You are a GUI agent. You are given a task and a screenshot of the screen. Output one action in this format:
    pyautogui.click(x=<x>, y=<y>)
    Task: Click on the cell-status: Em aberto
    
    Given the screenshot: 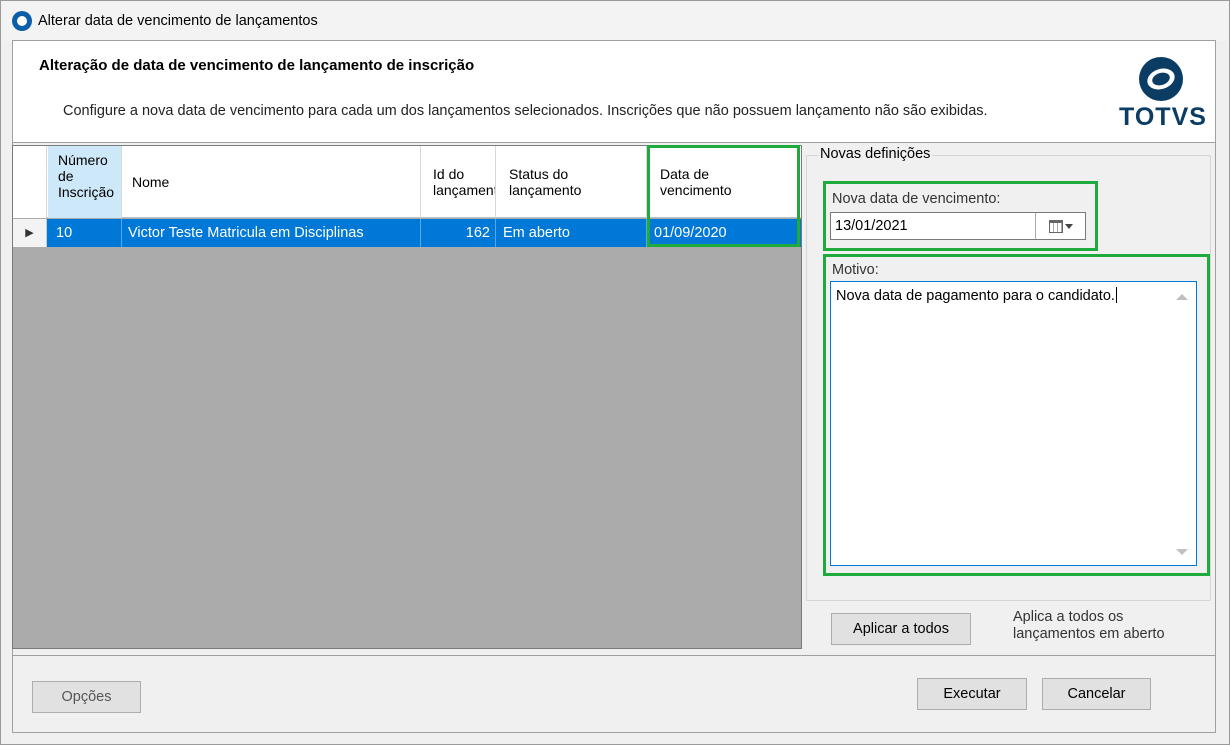 What is the action you would take?
    pyautogui.click(x=572, y=233)
    